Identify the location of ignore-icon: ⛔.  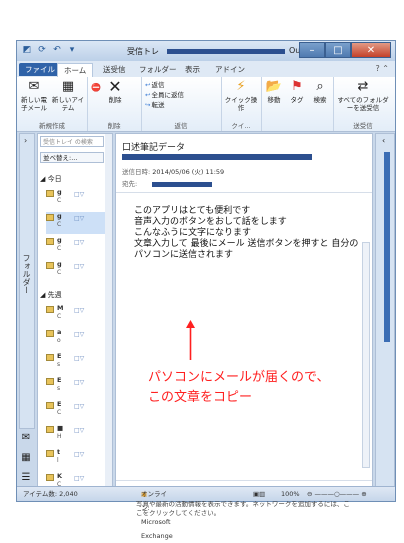
(96, 87).